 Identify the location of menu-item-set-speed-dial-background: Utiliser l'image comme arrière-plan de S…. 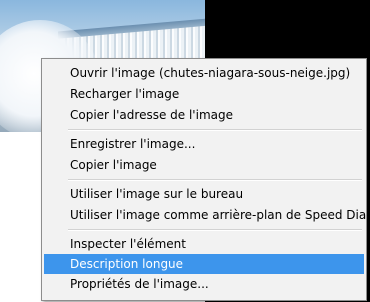
(207, 215).